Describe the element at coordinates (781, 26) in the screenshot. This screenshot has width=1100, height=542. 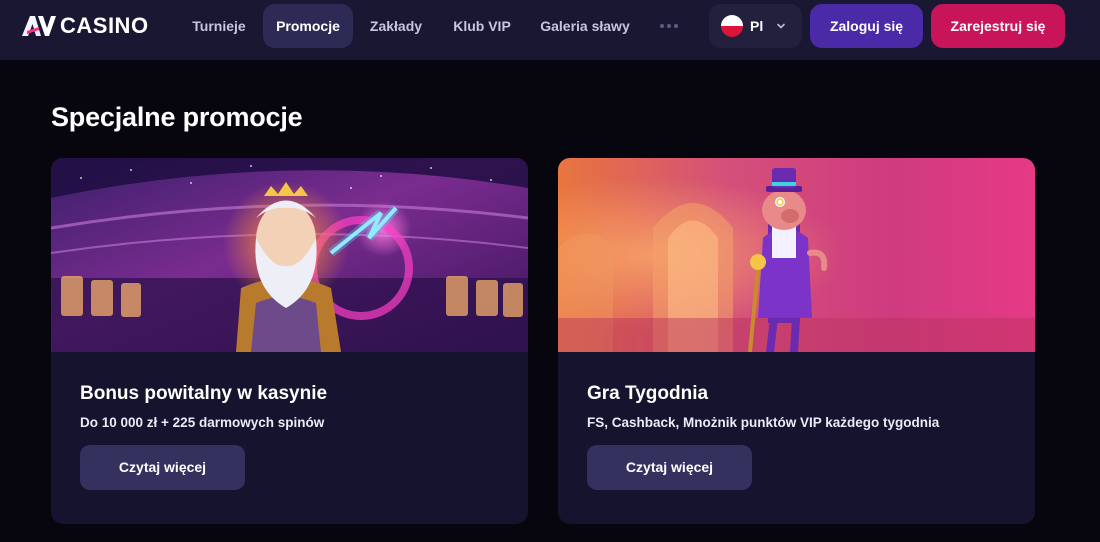
I see `chevron-down-icon` at that location.